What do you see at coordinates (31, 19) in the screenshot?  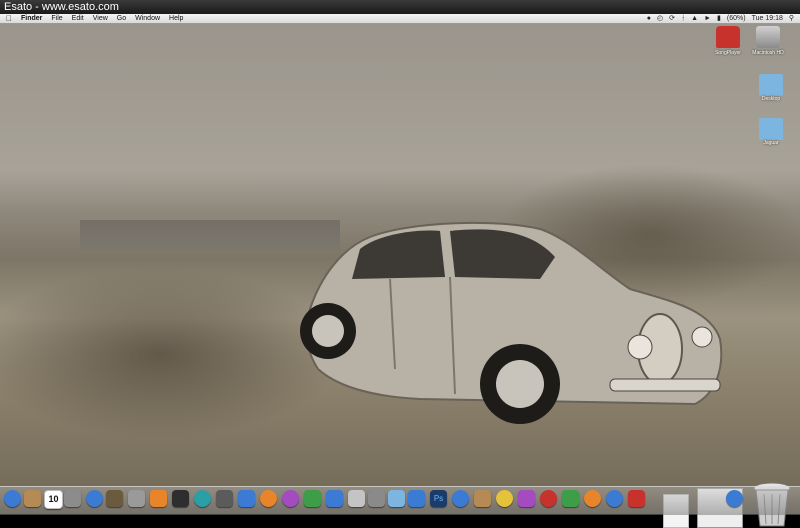 I see `menu-finder: Finder` at bounding box center [31, 19].